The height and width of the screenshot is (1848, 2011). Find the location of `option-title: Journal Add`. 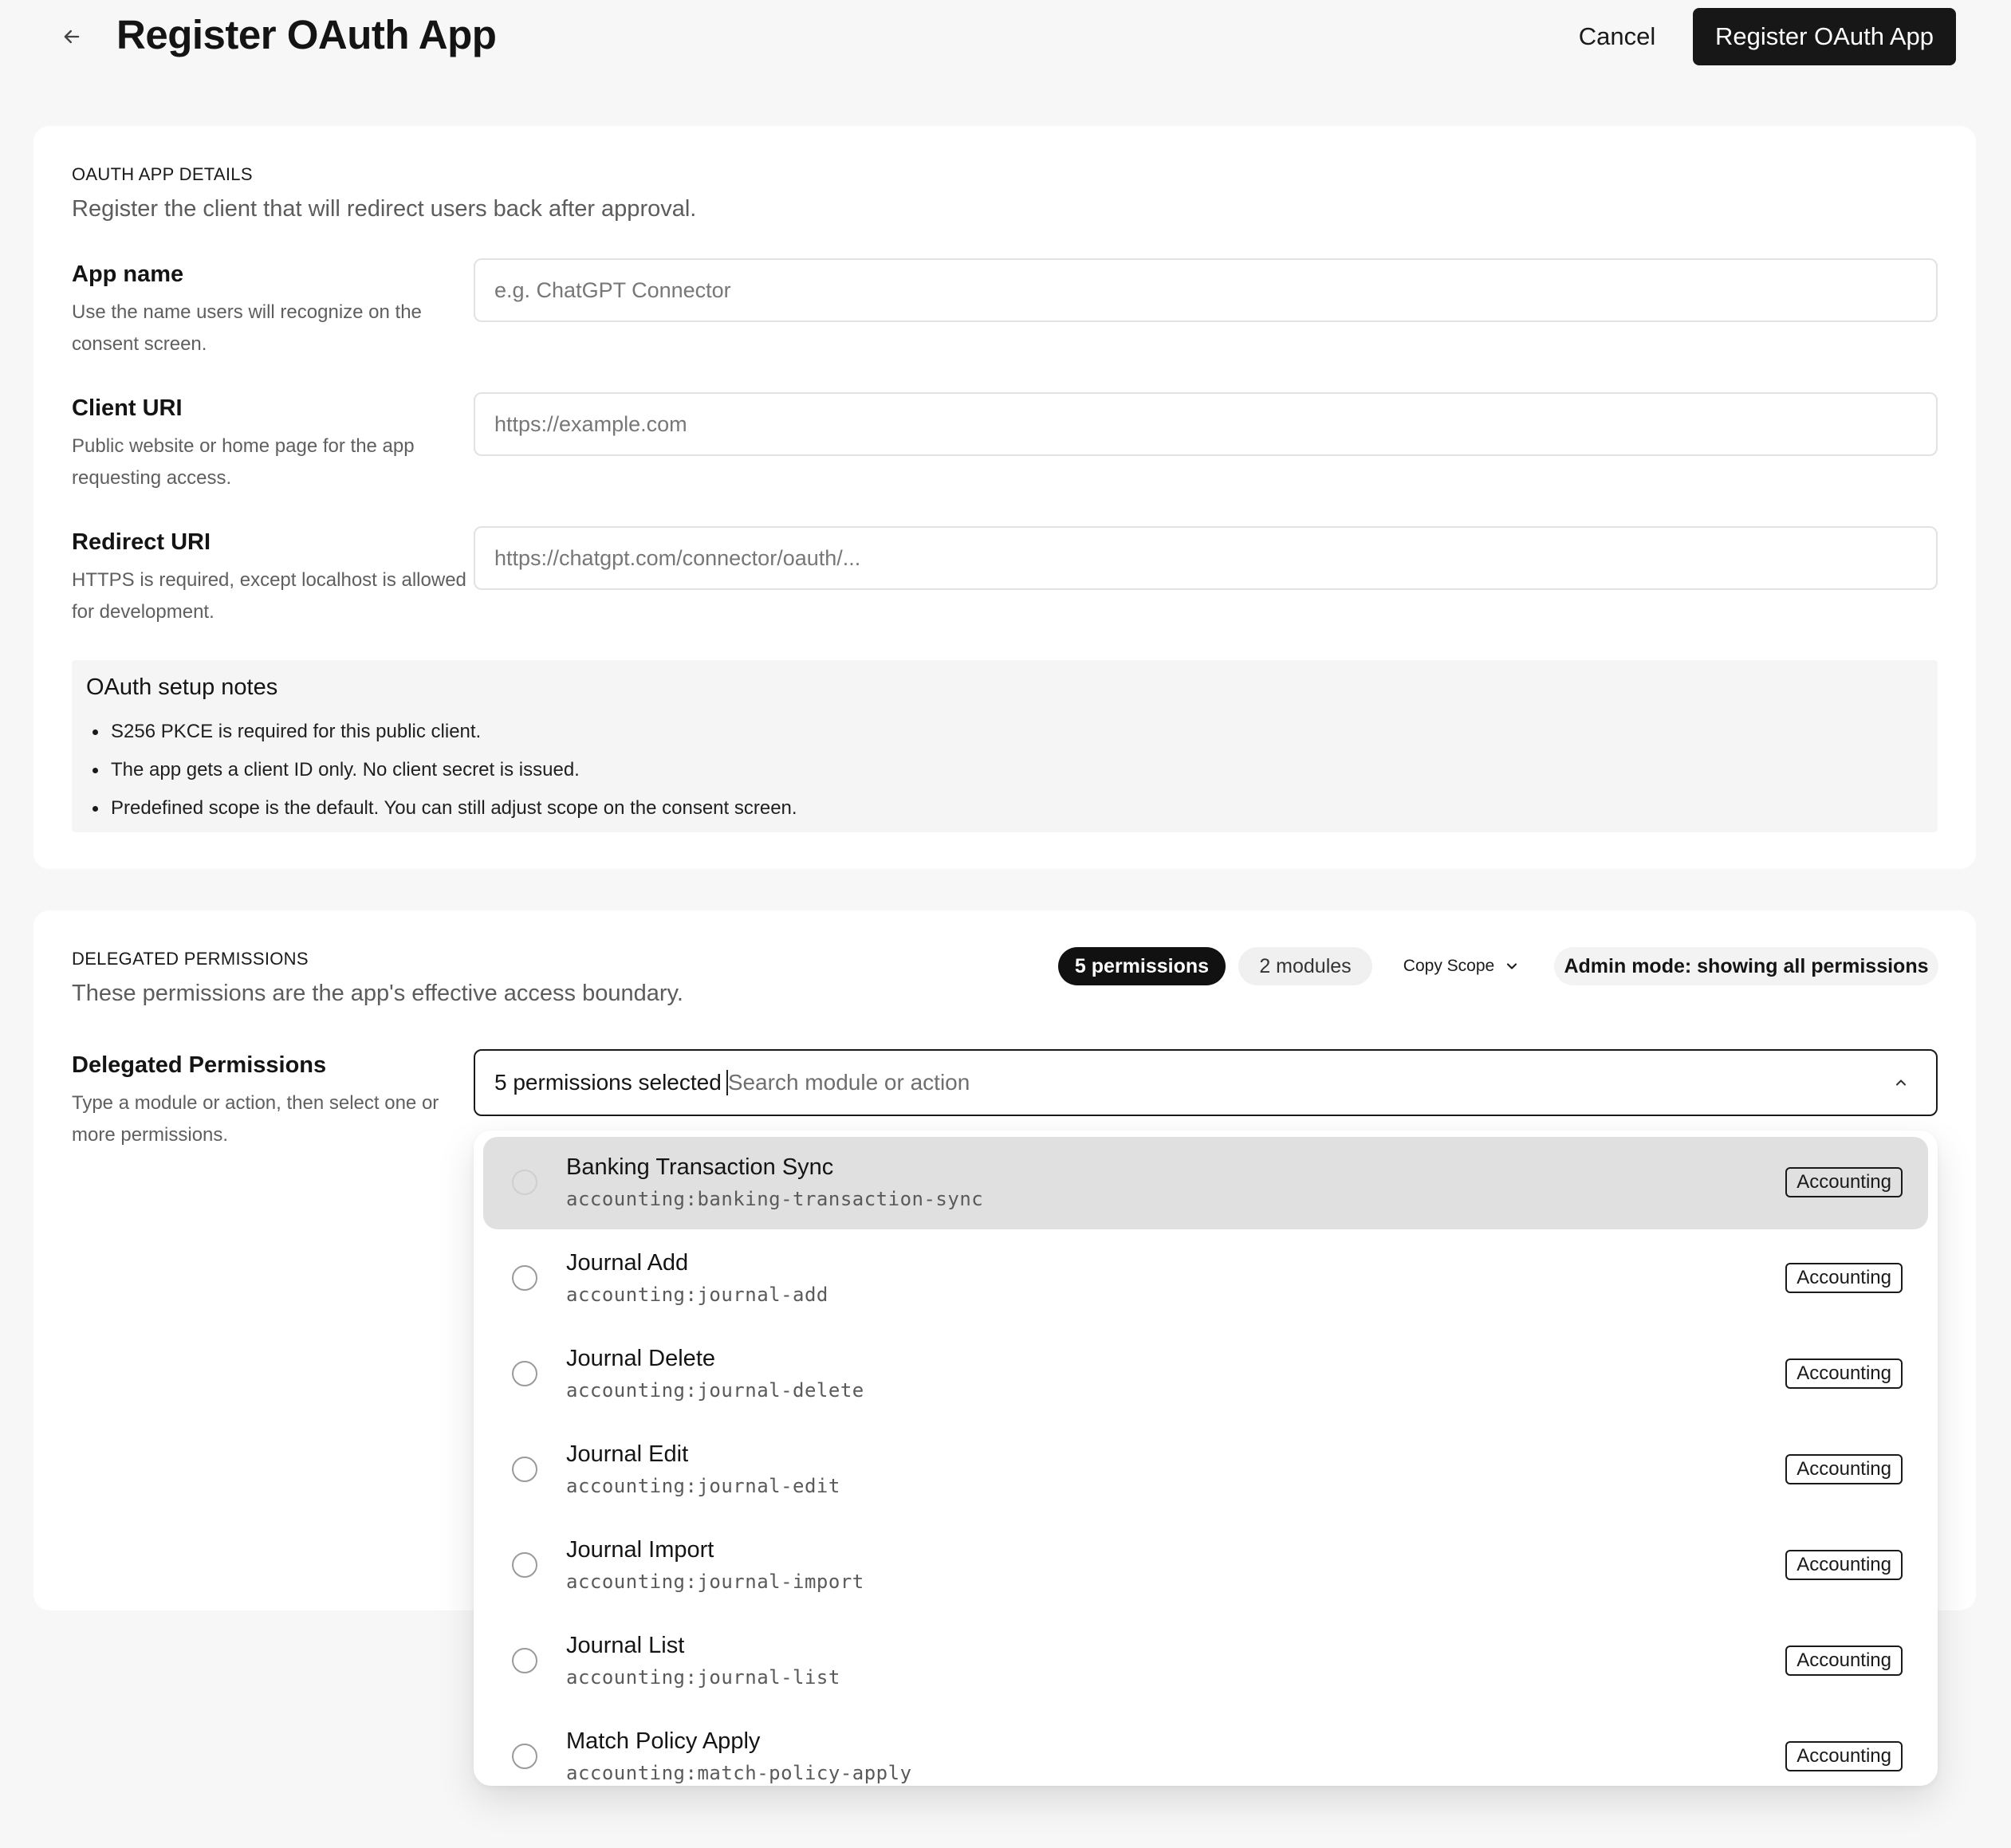

option-title: Journal Add is located at coordinates (627, 1263).